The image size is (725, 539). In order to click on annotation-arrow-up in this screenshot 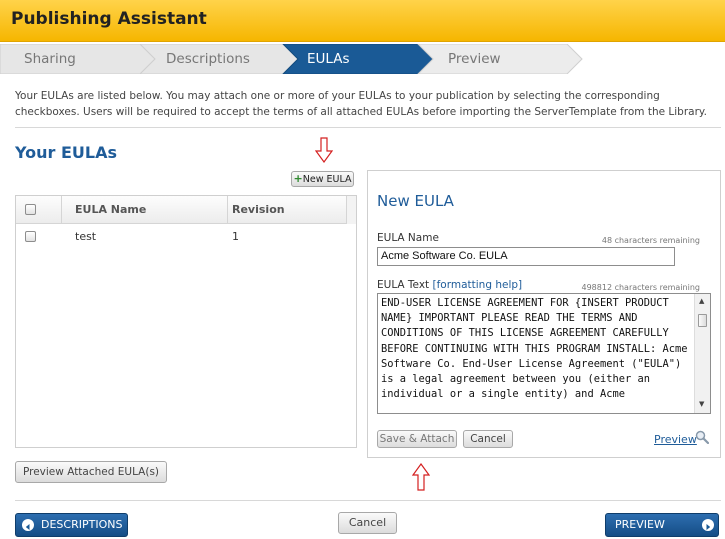, I will do `click(421, 477)`.